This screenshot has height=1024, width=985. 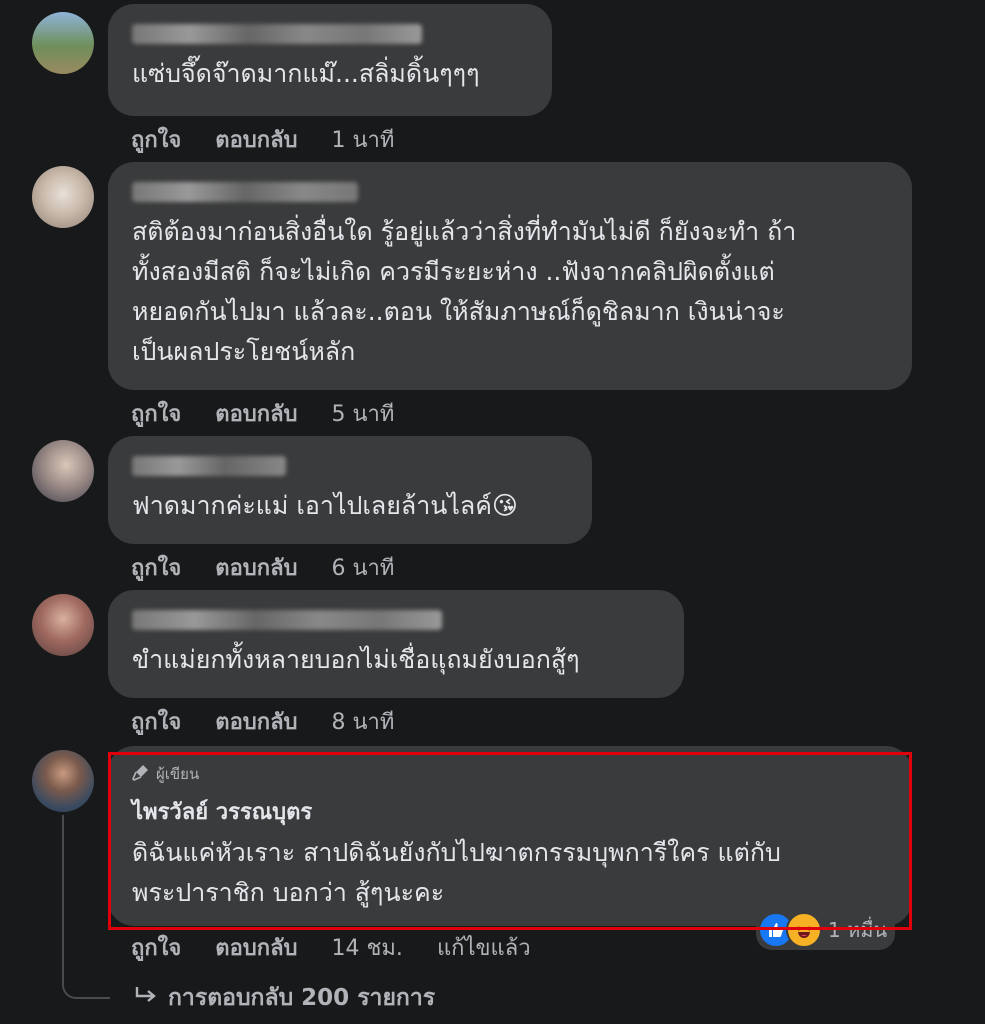 I want to click on comment-actions: ถูกใจ ตอบกลับ 8 นาที, so click(x=262, y=721).